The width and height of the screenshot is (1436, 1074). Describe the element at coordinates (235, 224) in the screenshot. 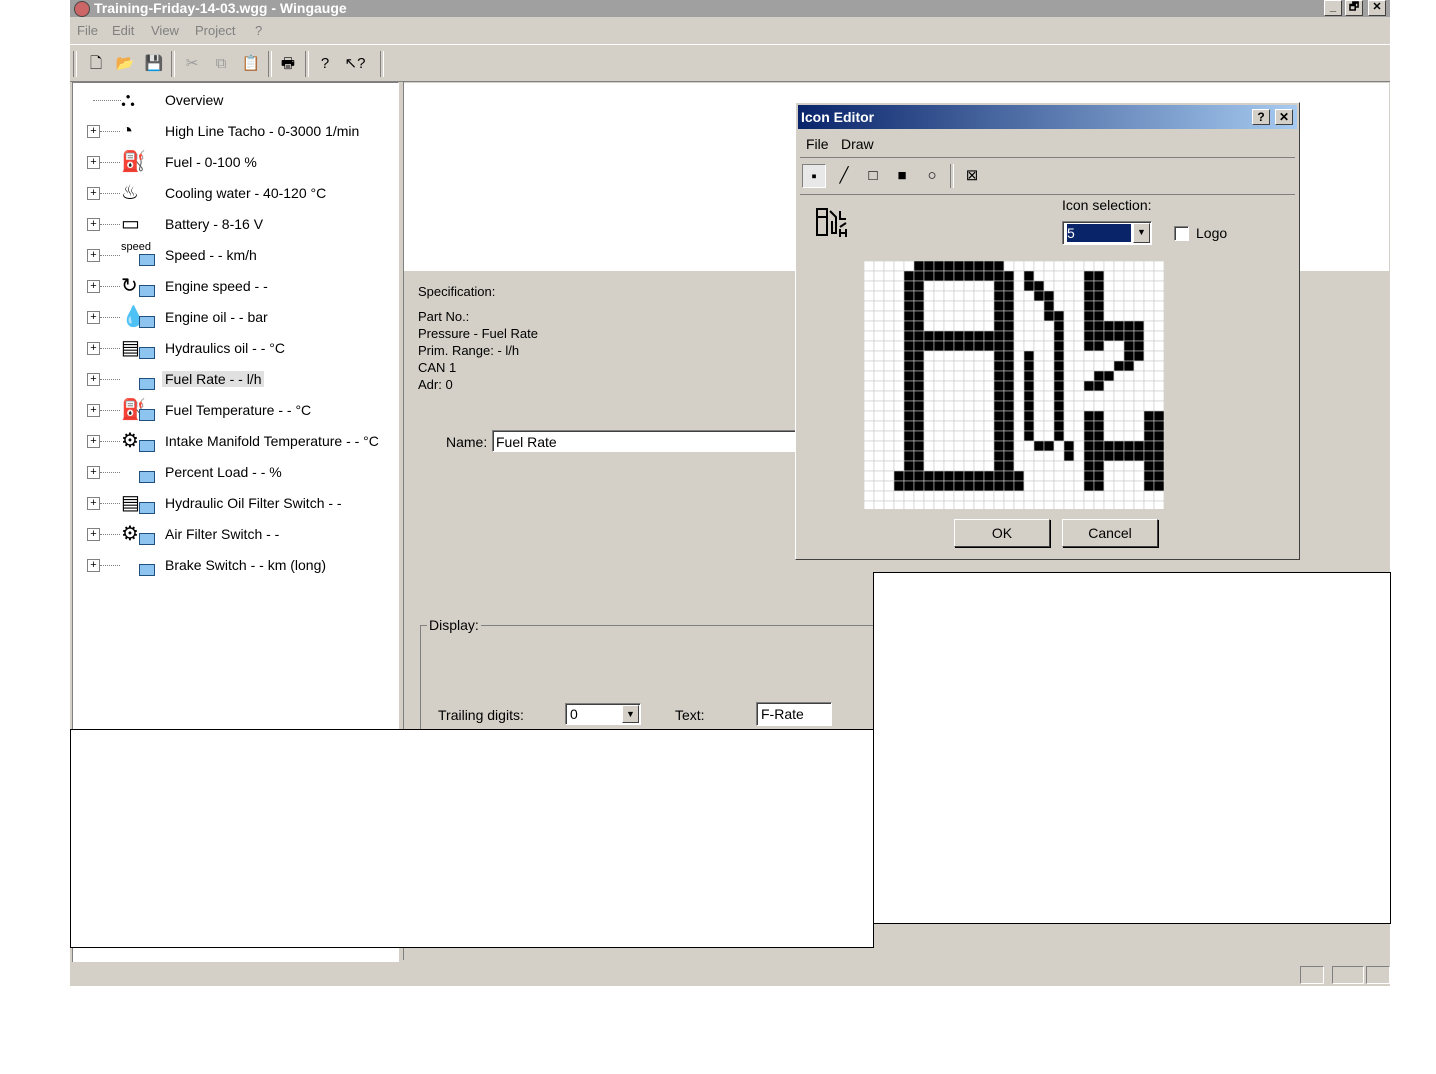

I see `tree-node: + ▭ Battery - 8-16 V` at that location.